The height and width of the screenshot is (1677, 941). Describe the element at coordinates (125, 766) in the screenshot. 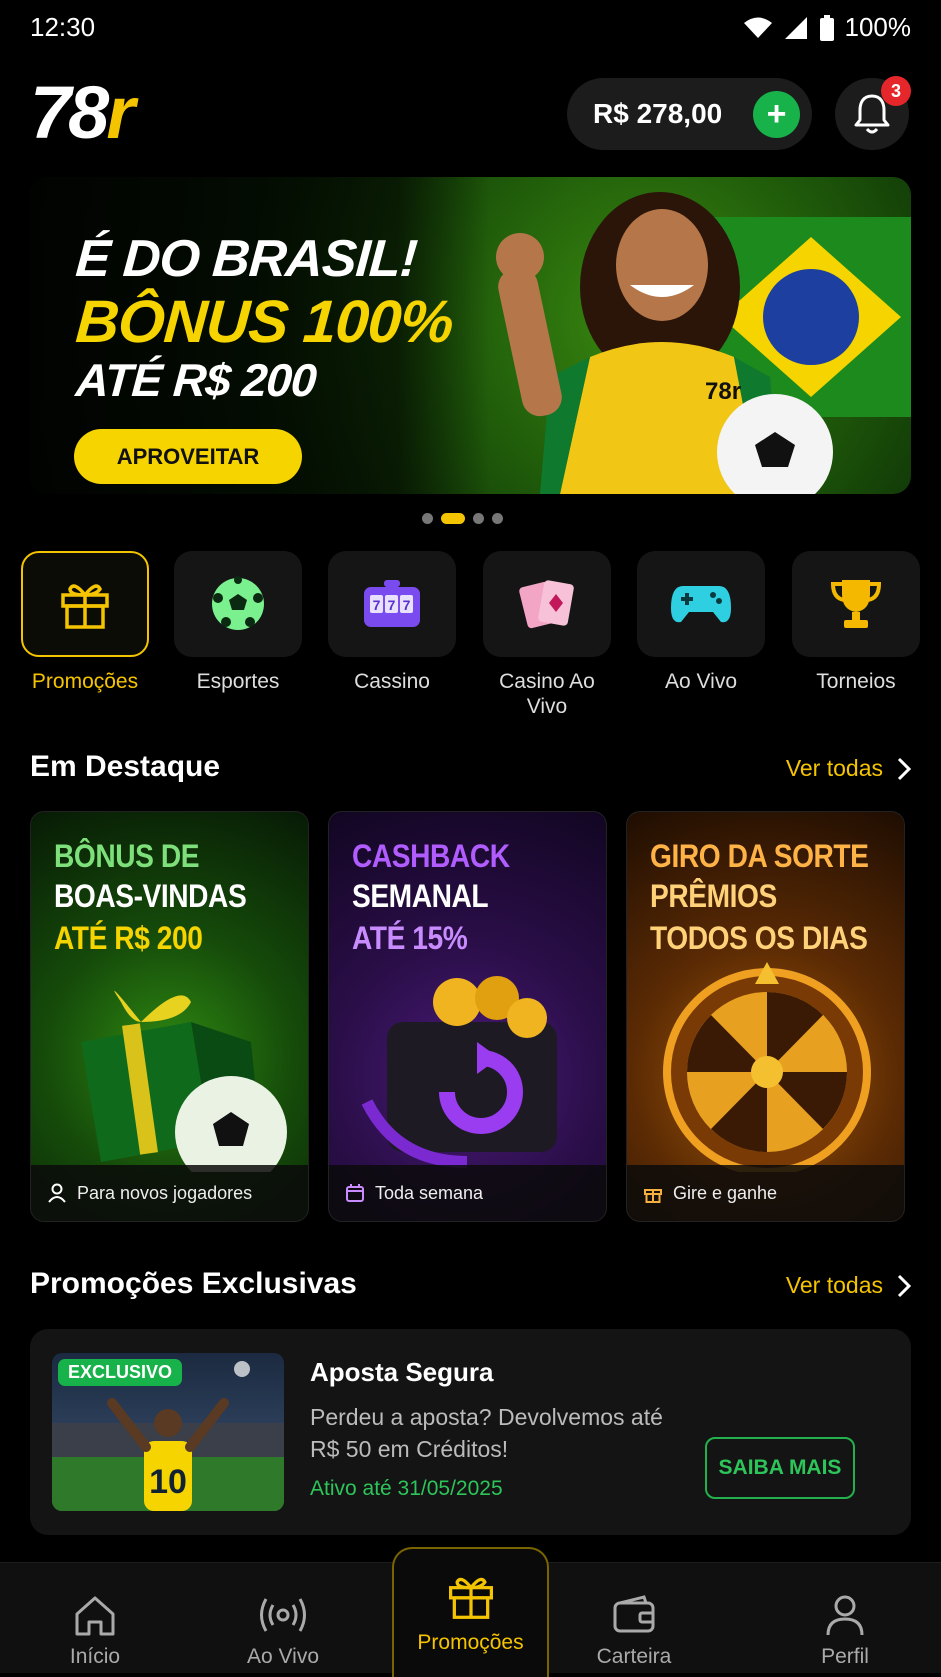

I see `featured-section-title: Em Destaque` at that location.